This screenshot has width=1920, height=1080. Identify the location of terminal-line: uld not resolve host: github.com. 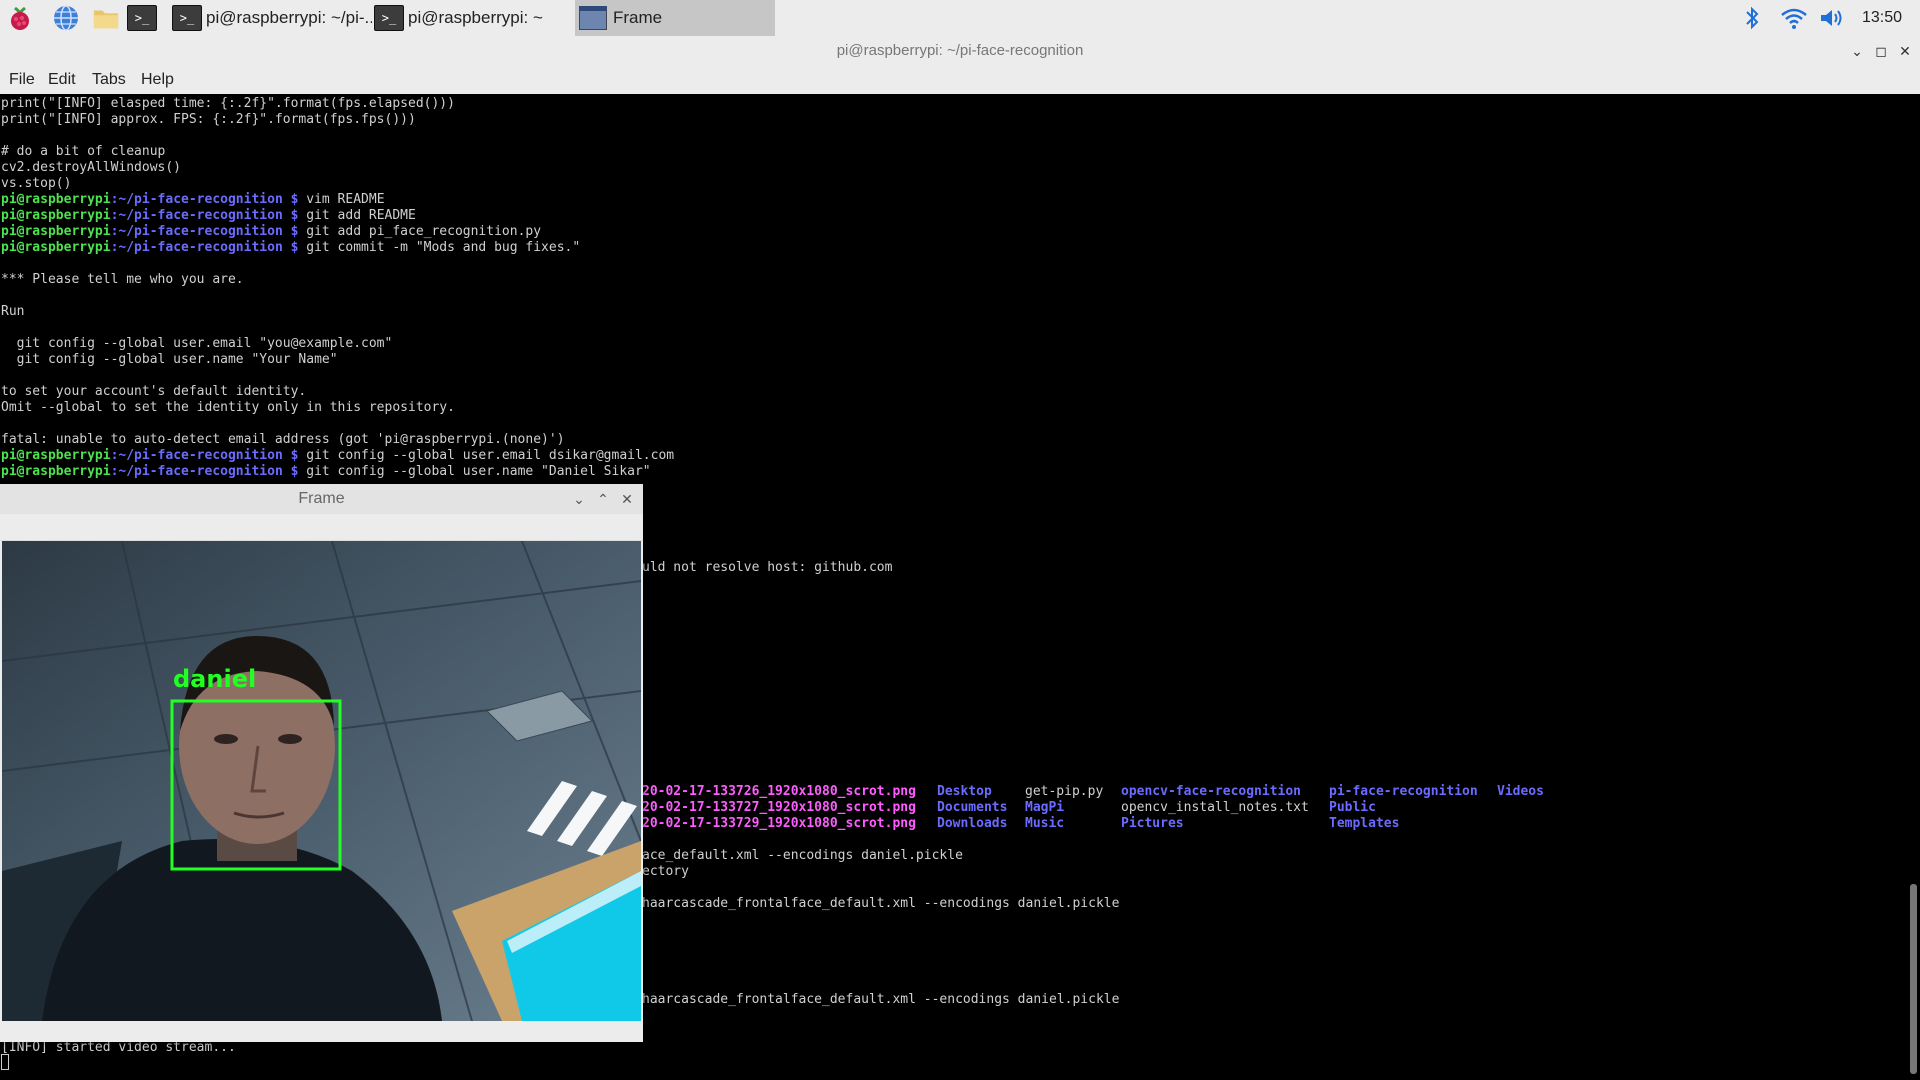
(767, 567).